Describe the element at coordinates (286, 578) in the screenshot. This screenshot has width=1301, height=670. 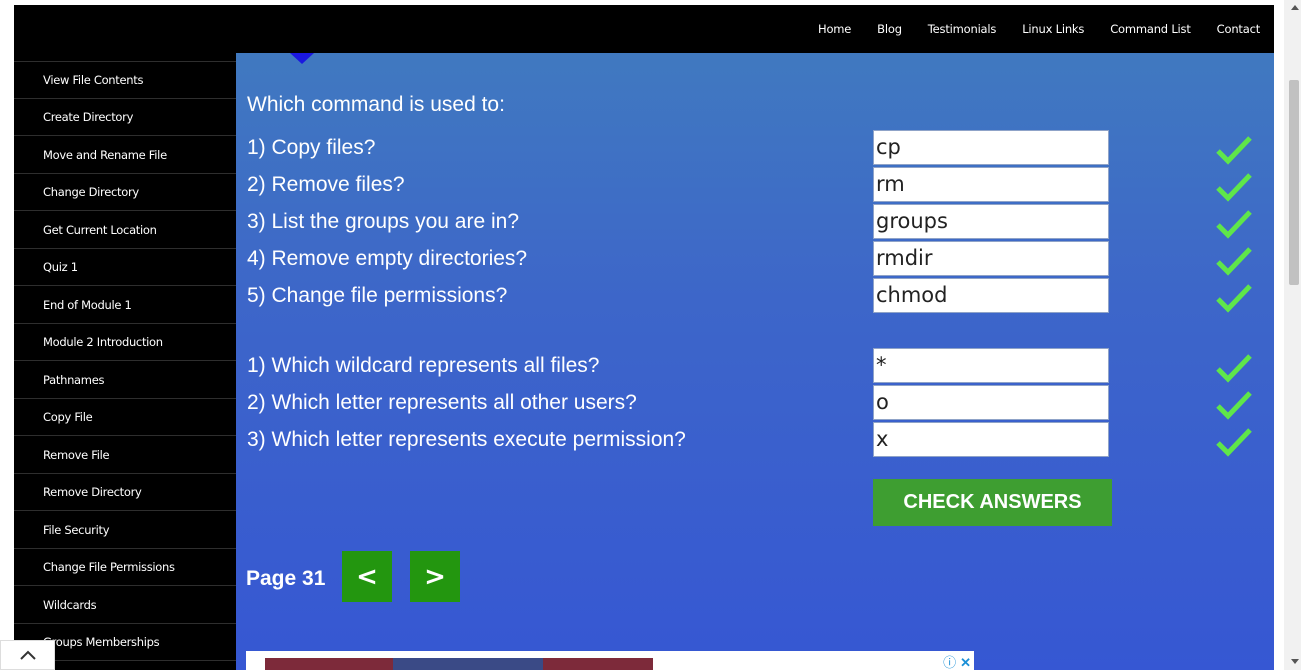
I see `page-number: Page 31` at that location.